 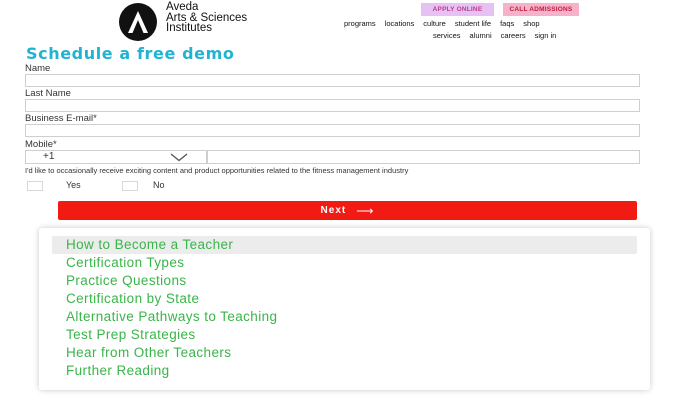 I want to click on mobile-number-field, so click(x=423, y=157).